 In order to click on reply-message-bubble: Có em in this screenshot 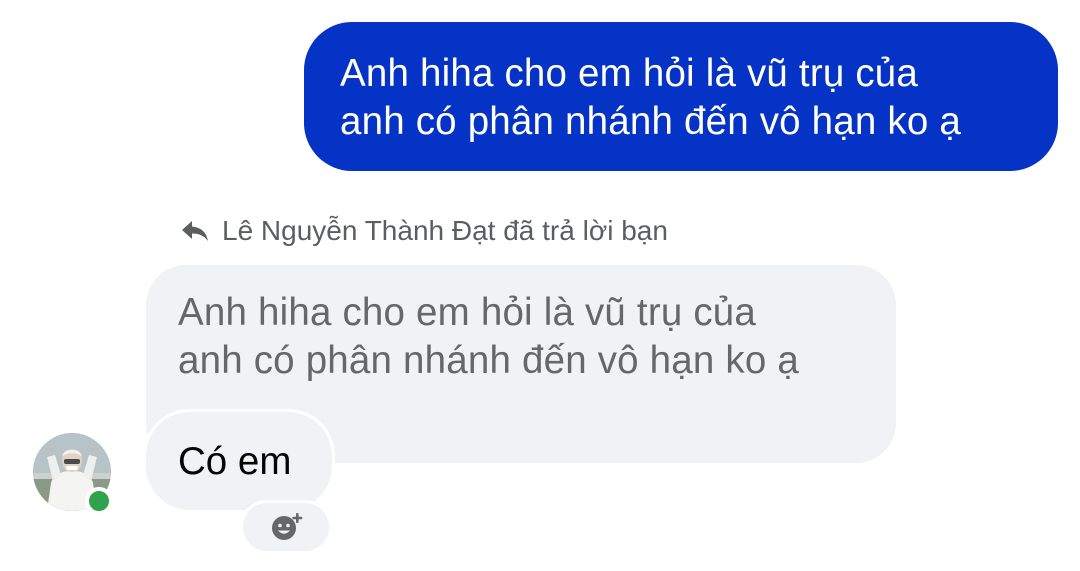, I will do `click(239, 461)`.